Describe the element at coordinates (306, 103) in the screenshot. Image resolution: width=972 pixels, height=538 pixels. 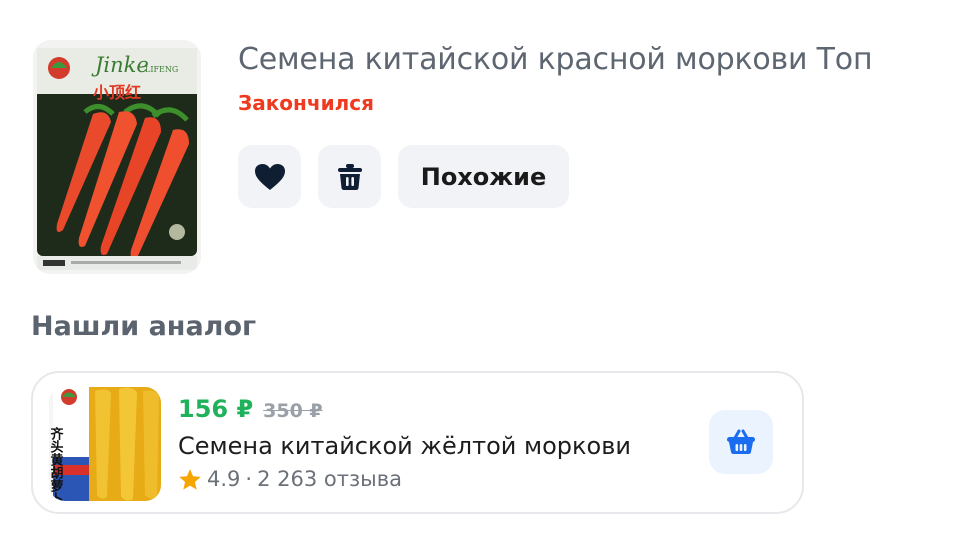
I see `out-of-stock-status: Закончился` at that location.